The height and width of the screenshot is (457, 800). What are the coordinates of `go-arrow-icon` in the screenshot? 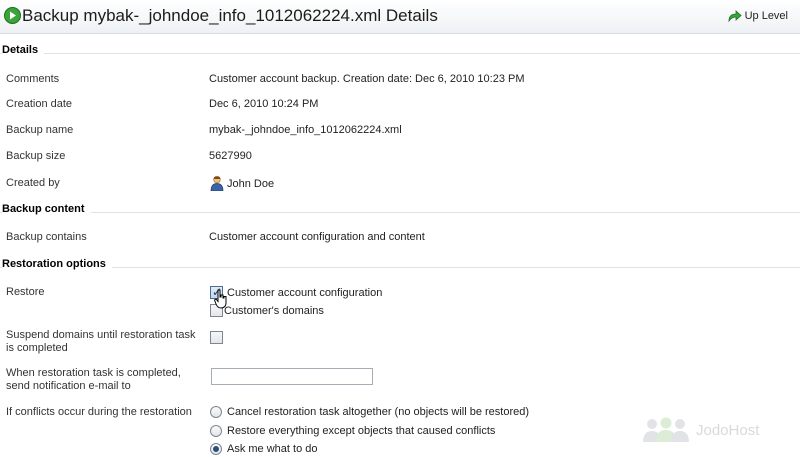 It's located at (12, 15).